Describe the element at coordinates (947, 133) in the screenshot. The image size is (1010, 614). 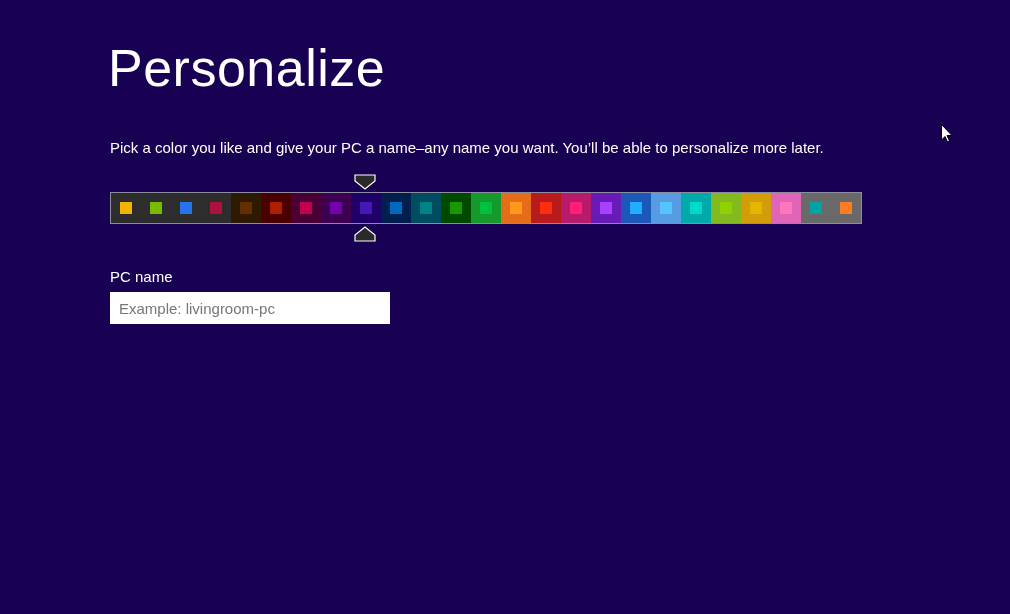
I see `cursor-icon` at that location.